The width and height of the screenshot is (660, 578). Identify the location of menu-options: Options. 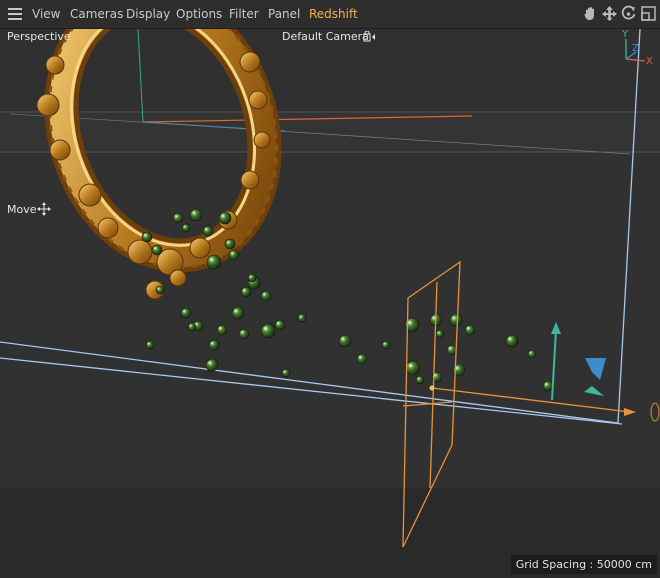
(199, 14).